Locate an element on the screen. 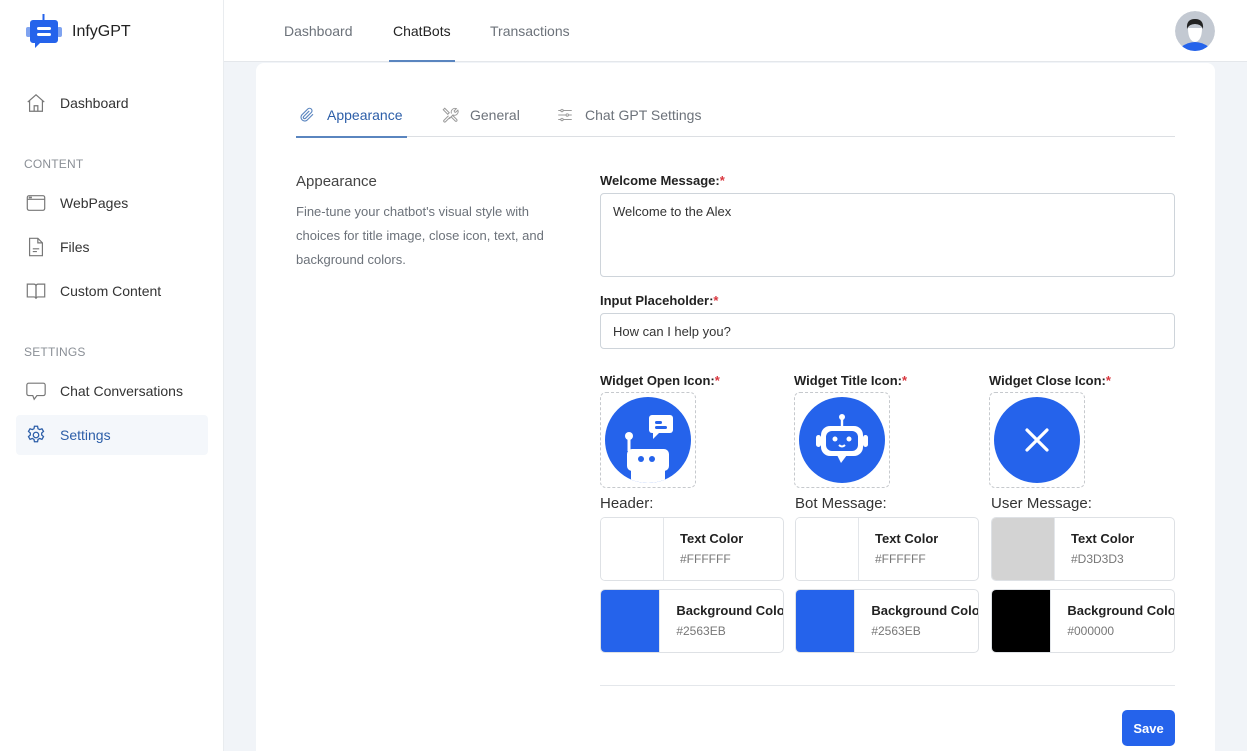  bot-message-text-color-picker: Text Color #FFFFFF is located at coordinates (887, 549).